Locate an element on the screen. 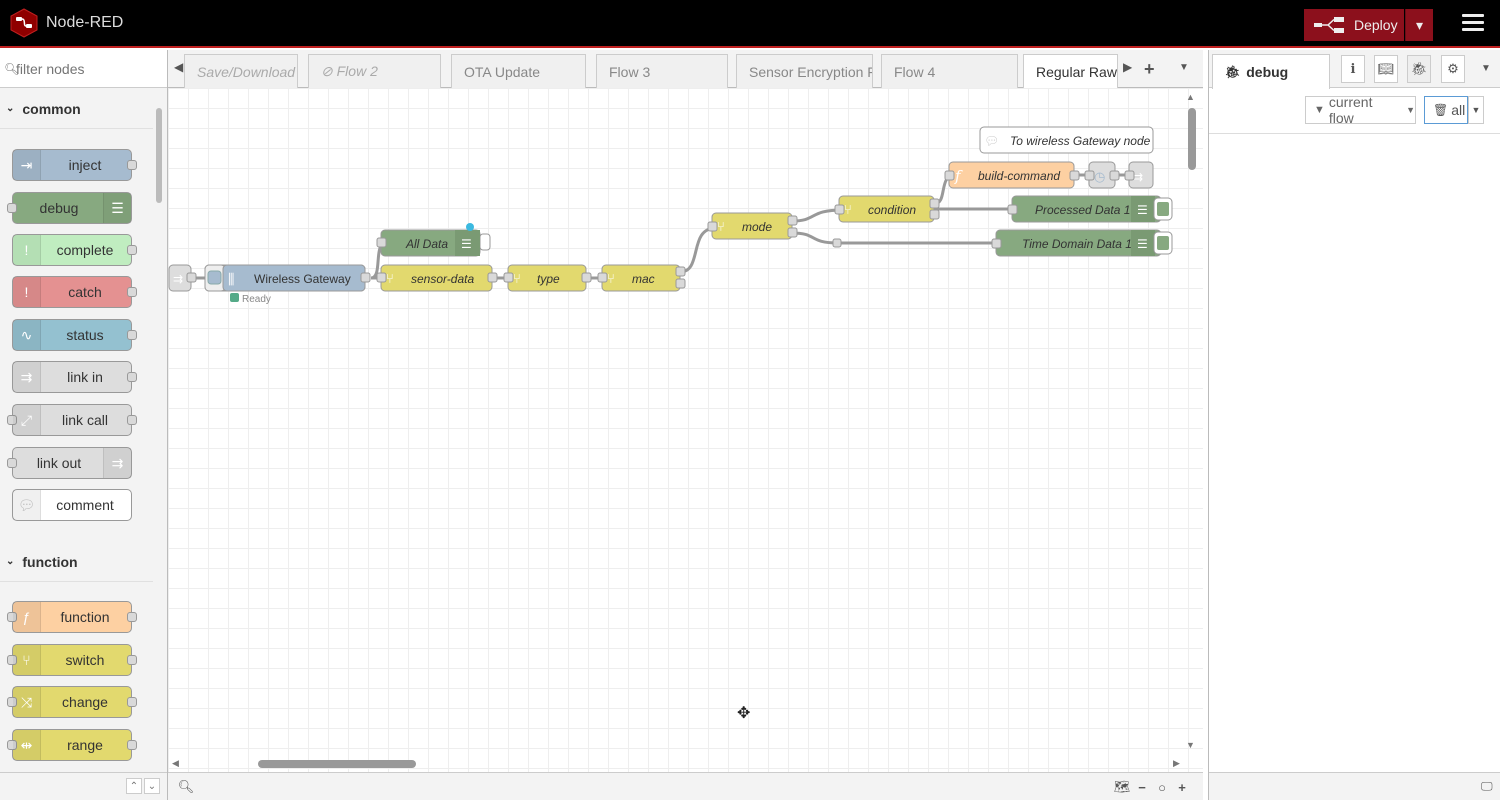 This screenshot has width=1500, height=800. exclamation-icon: ! is located at coordinates (27, 292).